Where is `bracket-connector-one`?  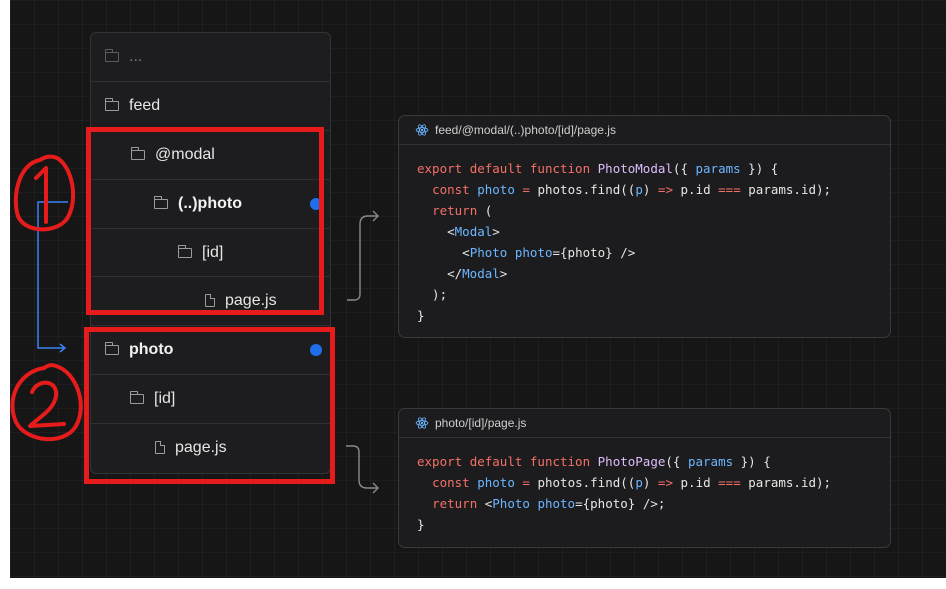 bracket-connector-one is located at coordinates (362, 258).